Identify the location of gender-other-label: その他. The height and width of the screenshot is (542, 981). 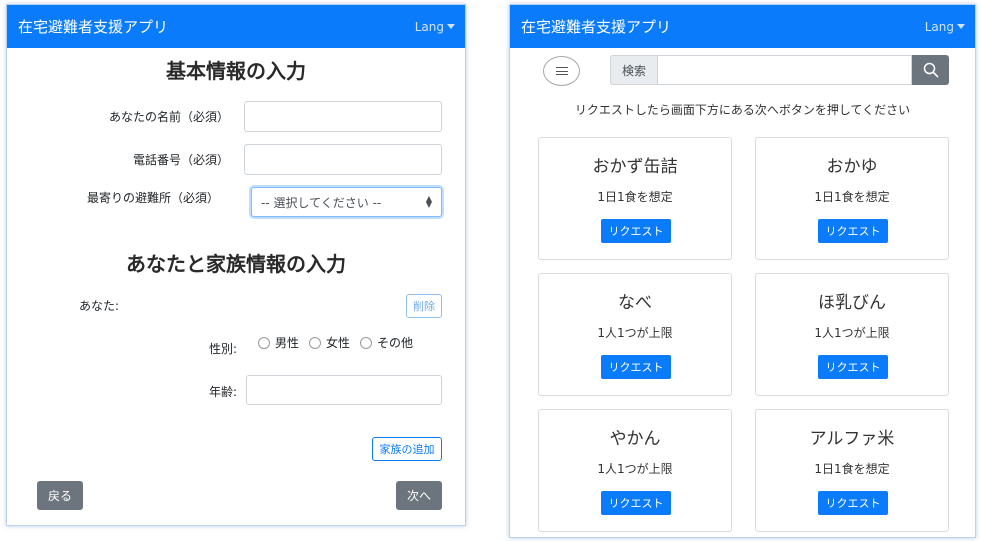
(395, 343).